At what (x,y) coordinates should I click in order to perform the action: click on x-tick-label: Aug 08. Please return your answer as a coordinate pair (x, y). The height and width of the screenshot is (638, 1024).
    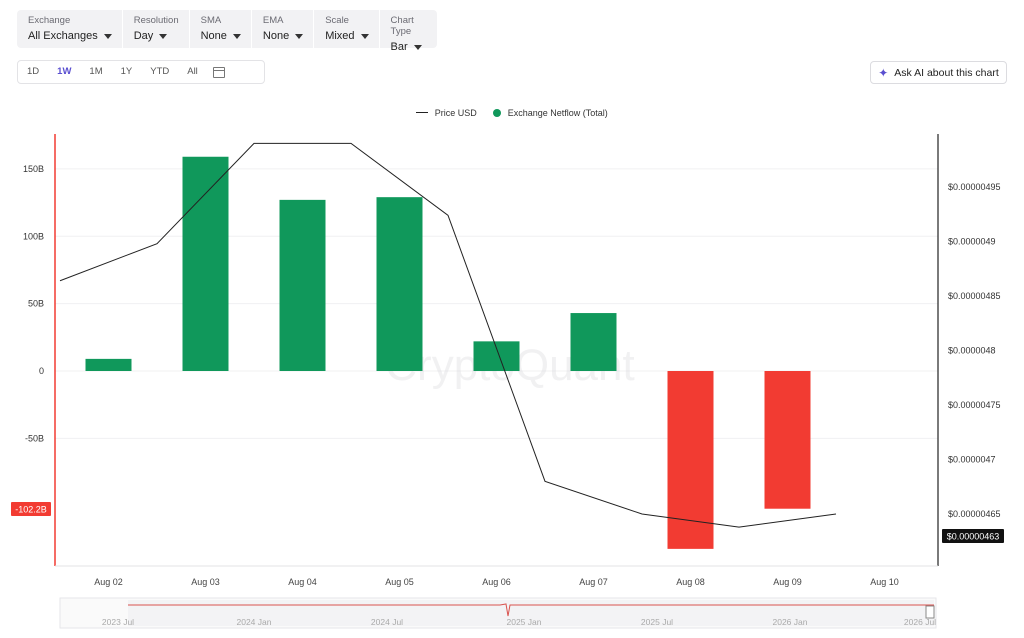
    Looking at the image, I should click on (690, 582).